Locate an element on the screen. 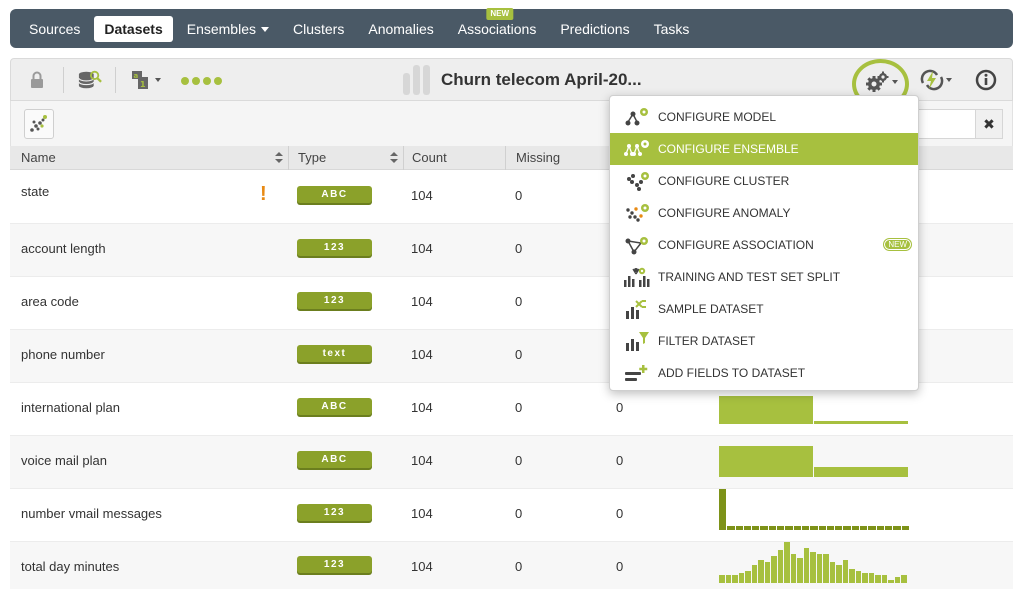  gear-icon is located at coordinates (877, 81).